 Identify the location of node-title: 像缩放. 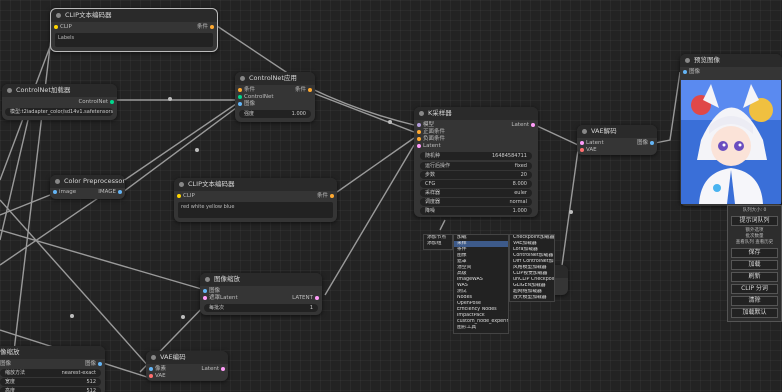
(52, 352).